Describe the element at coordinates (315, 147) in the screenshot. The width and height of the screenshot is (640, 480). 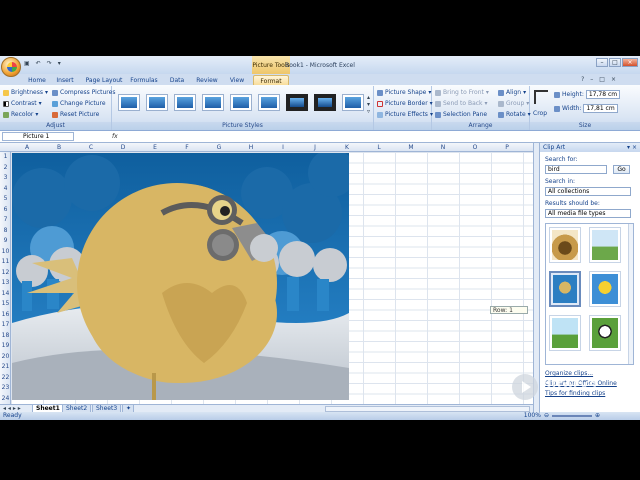
I see `column-header: J` at that location.